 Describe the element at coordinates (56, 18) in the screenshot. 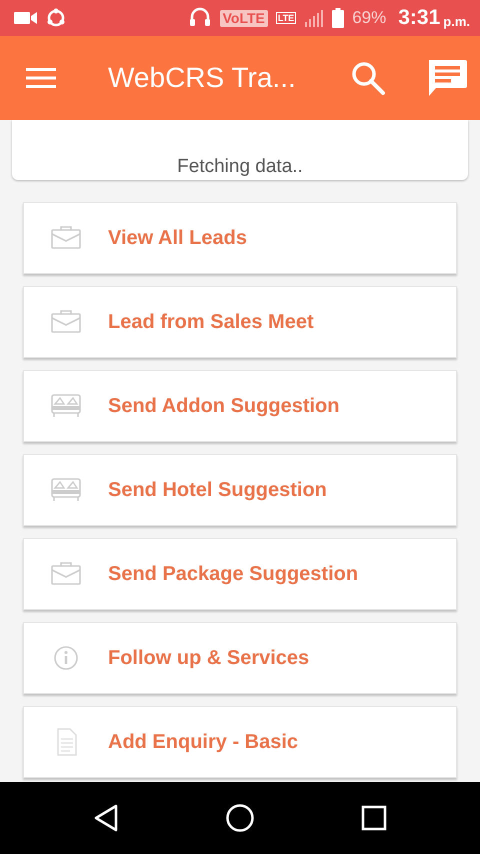

I see `share-icon` at that location.